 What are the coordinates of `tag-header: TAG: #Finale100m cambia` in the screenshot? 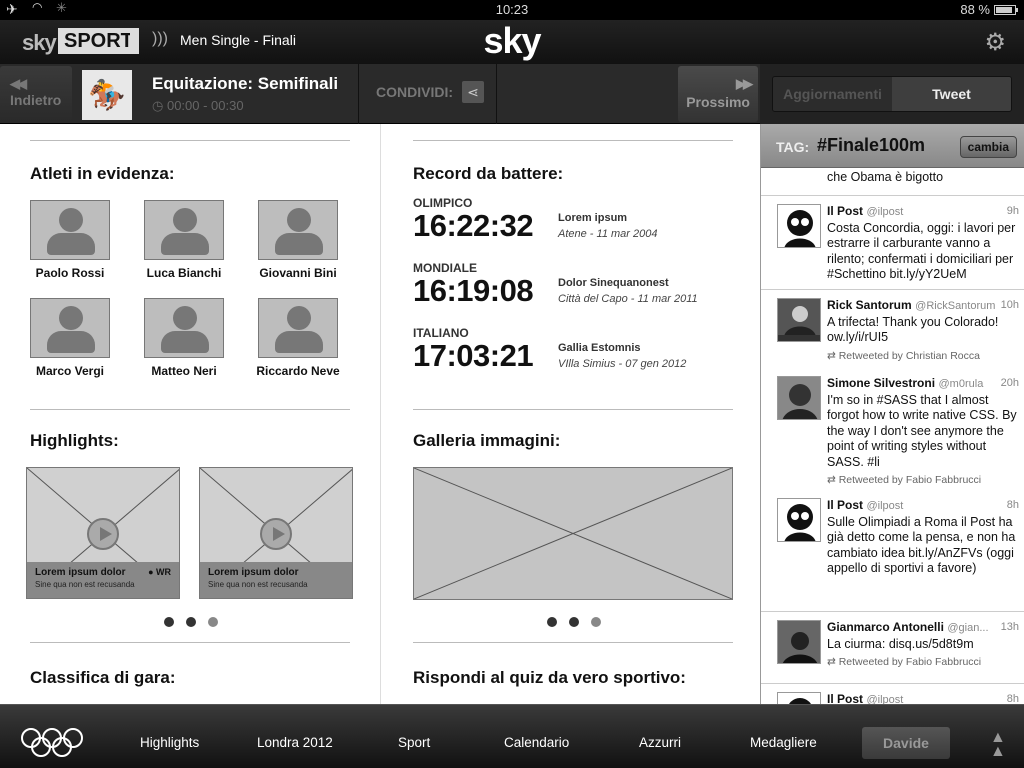 It's located at (892, 146).